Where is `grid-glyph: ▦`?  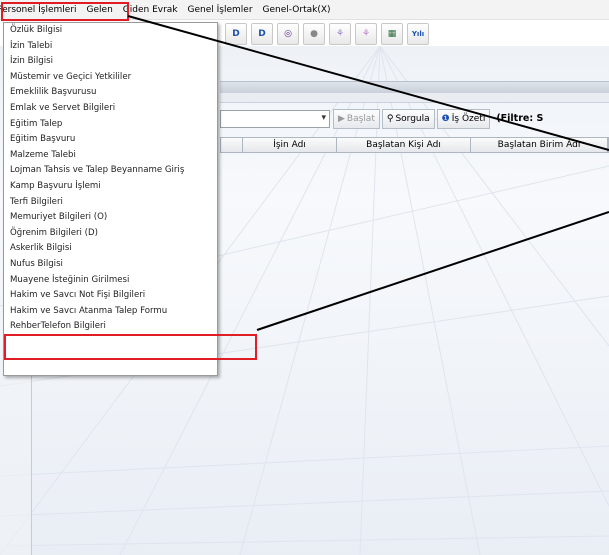 grid-glyph: ▦ is located at coordinates (392, 34).